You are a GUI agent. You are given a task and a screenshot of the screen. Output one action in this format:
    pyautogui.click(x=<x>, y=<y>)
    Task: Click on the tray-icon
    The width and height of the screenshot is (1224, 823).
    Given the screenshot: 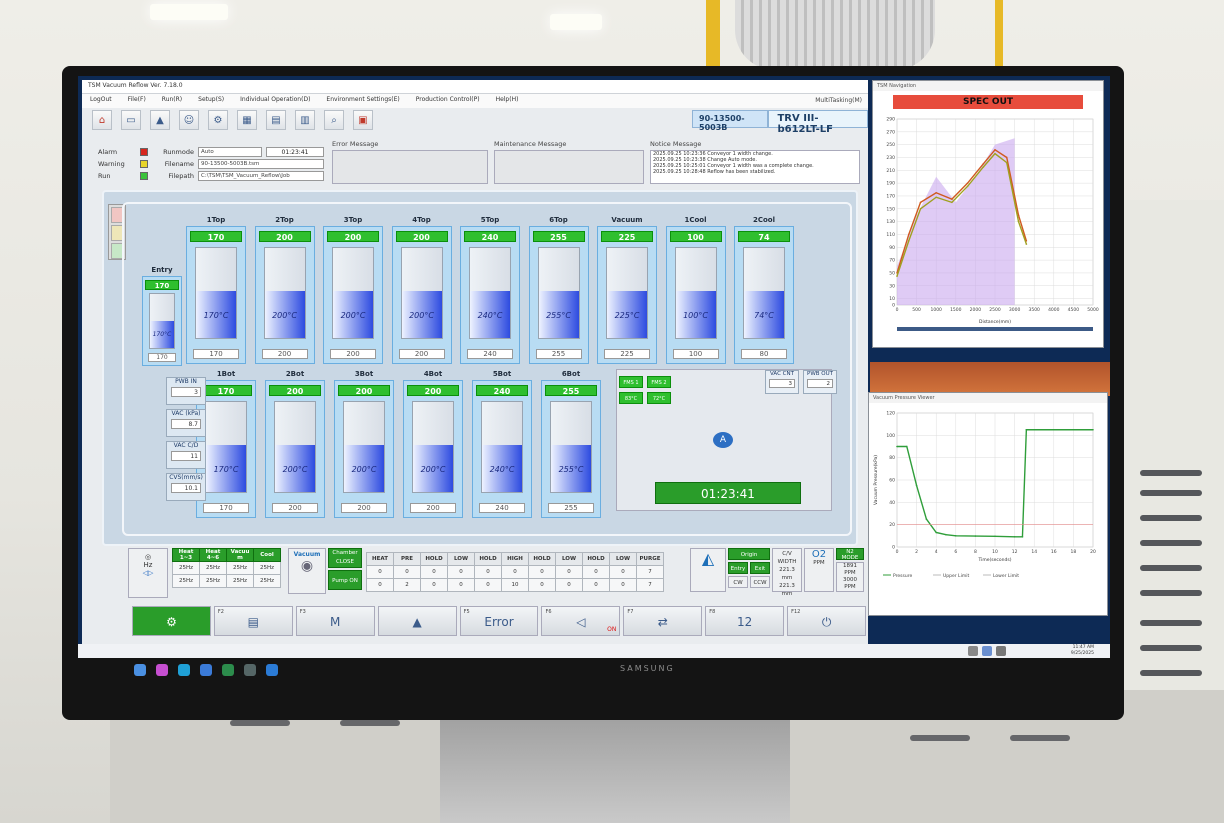 What is the action you would take?
    pyautogui.click(x=973, y=651)
    